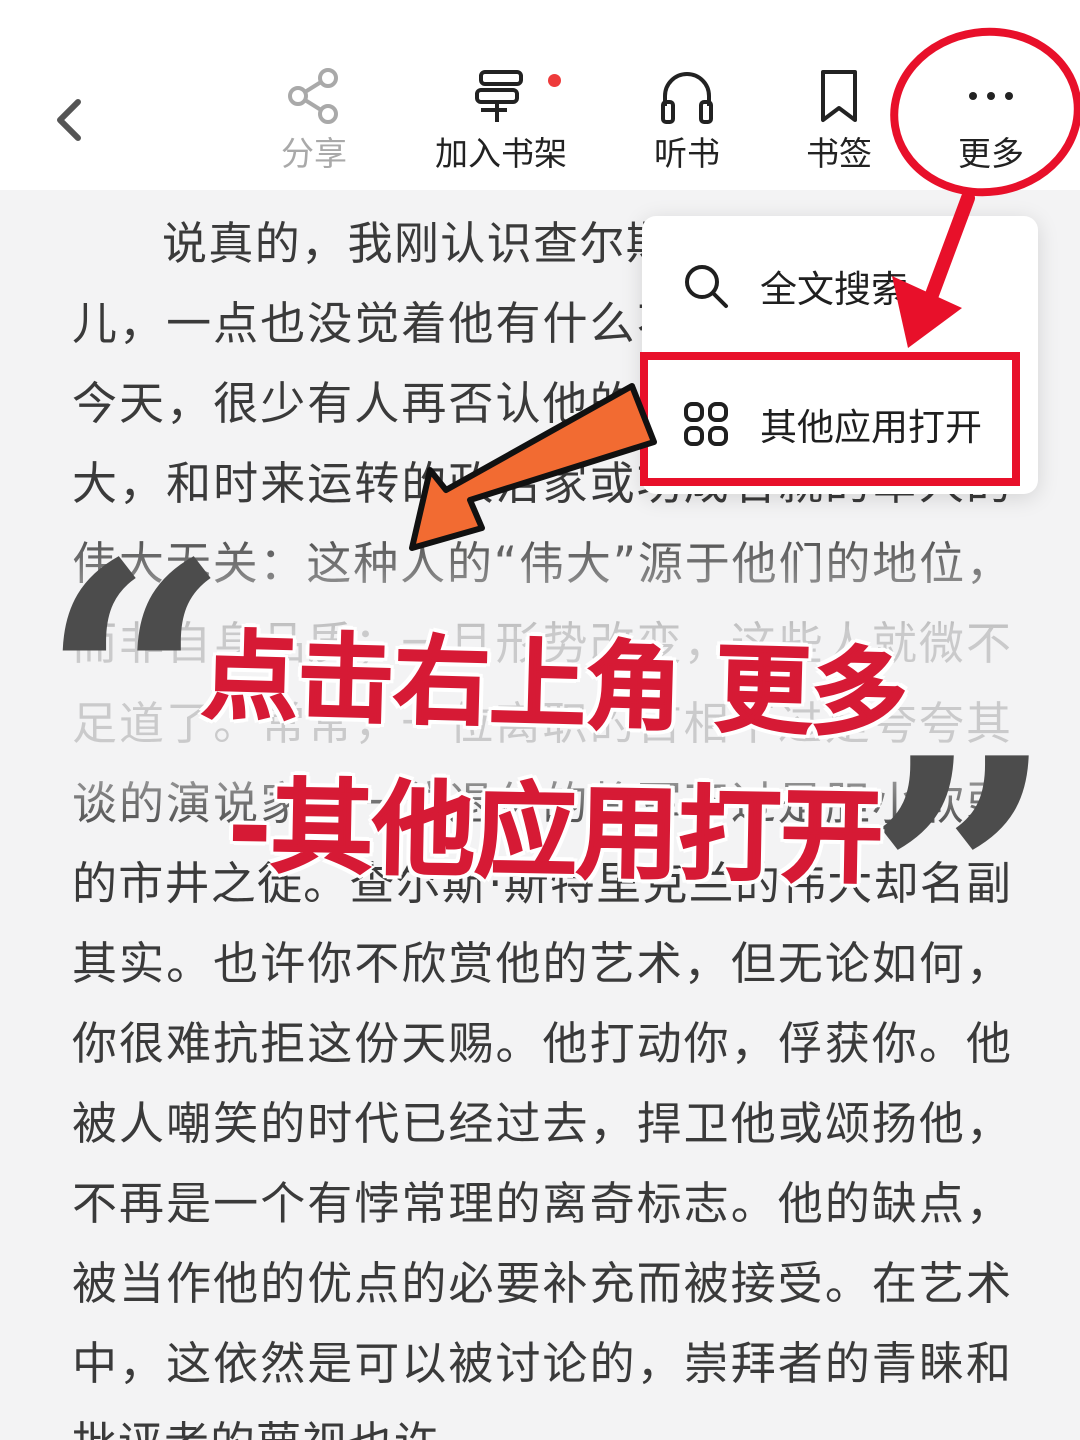 The height and width of the screenshot is (1440, 1080). I want to click on more-button: 更多, so click(991, 121).